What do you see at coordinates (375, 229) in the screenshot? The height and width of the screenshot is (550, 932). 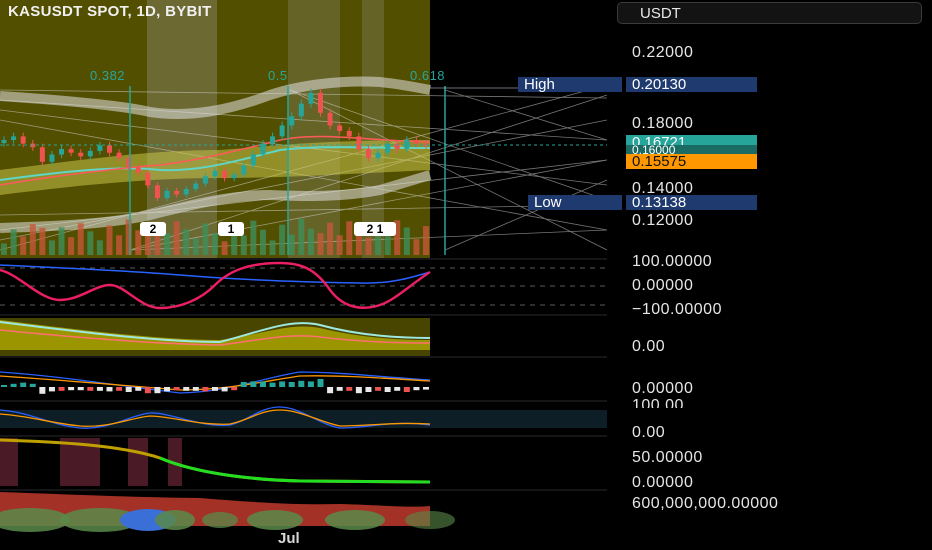 I see `wave-label-21: 2 1` at bounding box center [375, 229].